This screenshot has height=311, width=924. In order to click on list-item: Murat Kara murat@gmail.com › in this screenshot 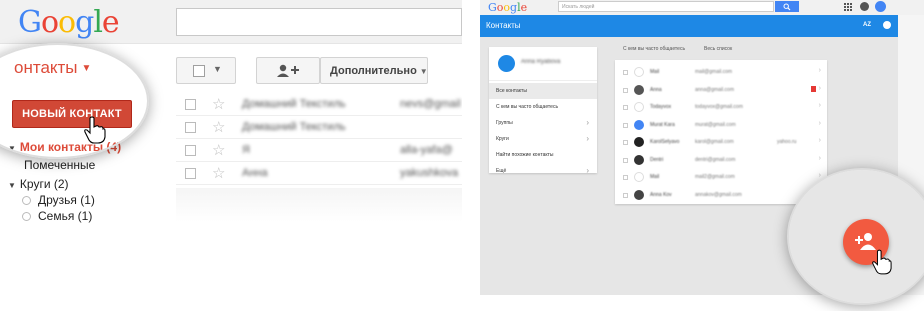, I will do `click(721, 126)`.